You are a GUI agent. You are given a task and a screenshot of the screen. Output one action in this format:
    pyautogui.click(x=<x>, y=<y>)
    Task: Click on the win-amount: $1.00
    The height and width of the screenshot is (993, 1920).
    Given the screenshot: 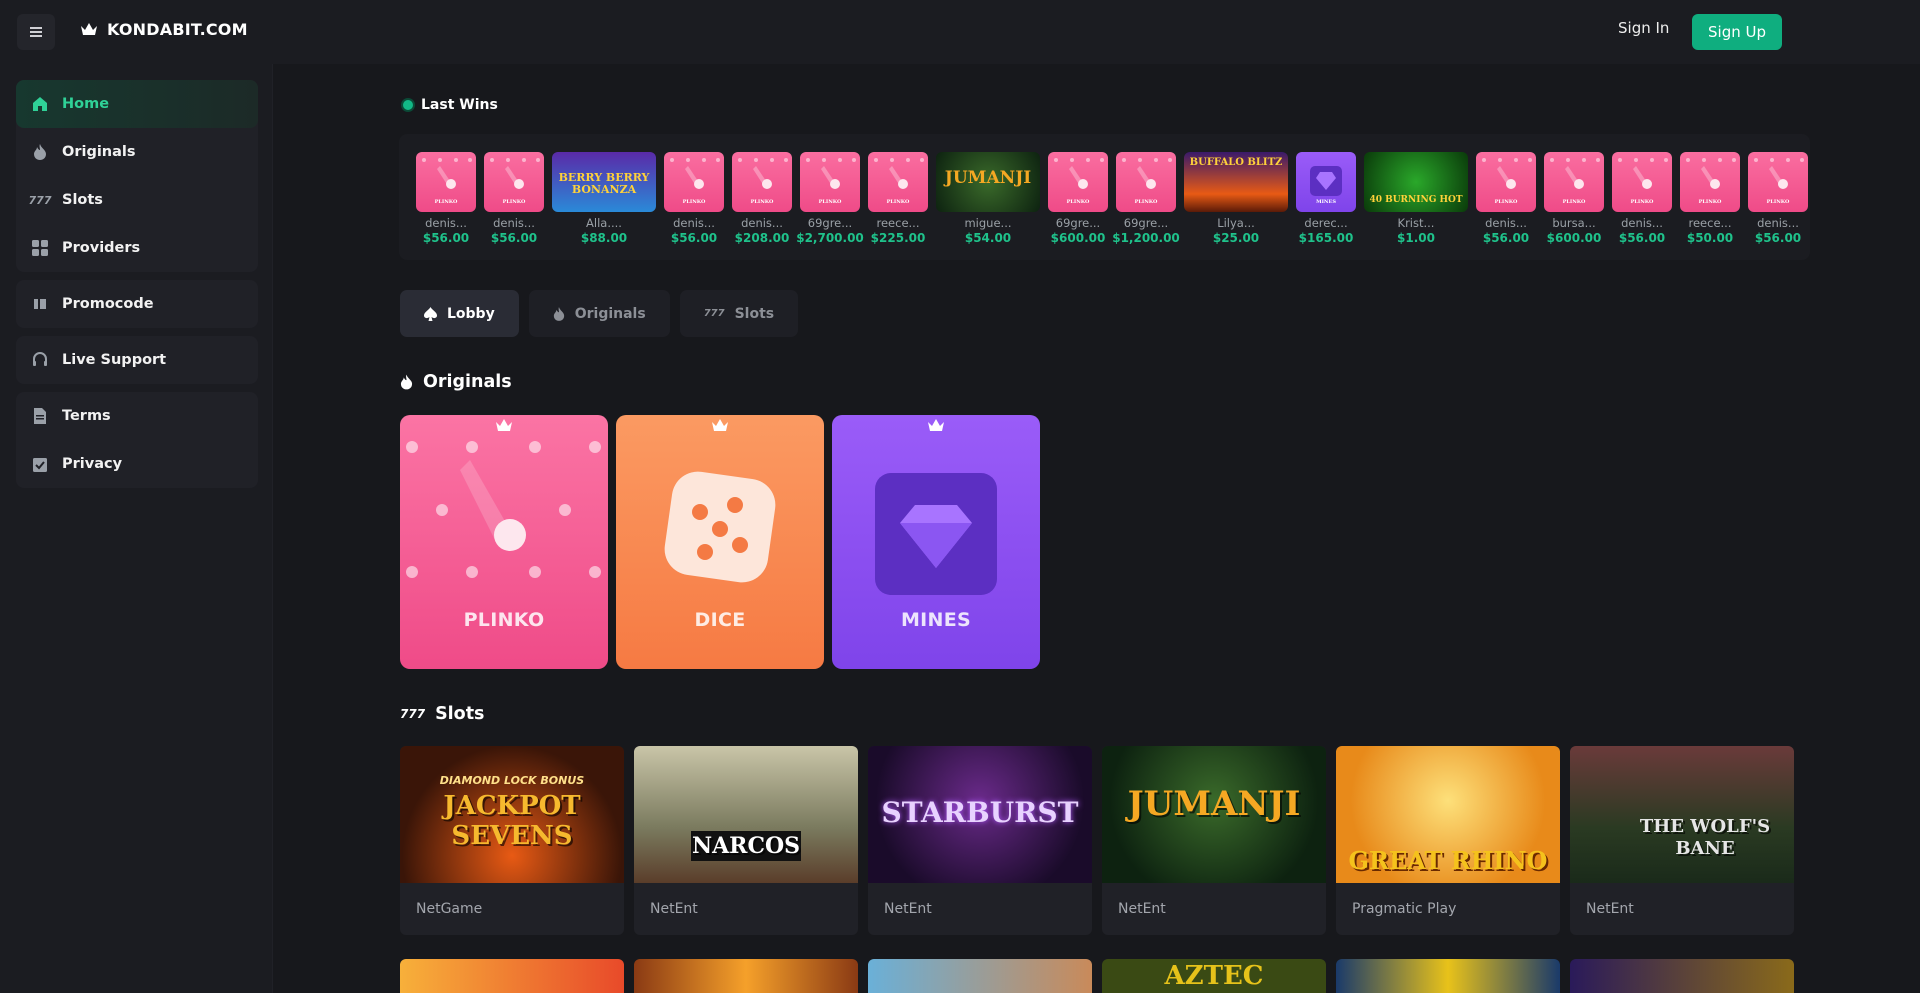 What is the action you would take?
    pyautogui.click(x=1416, y=238)
    